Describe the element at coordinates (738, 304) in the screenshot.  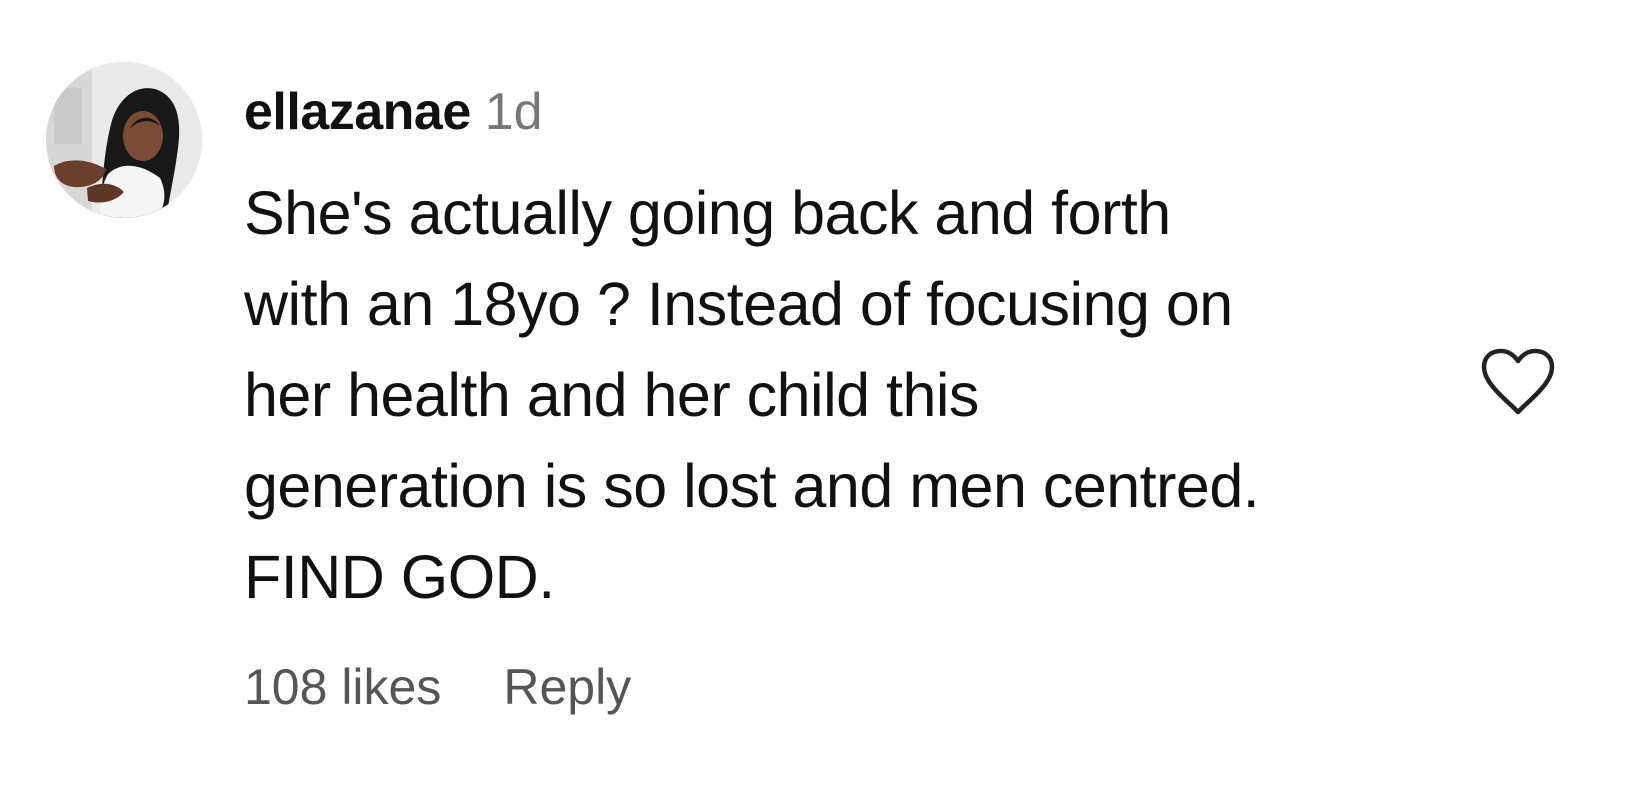
I see `comment-text-line-2: with an 18yo ? Instead of focusing on` at that location.